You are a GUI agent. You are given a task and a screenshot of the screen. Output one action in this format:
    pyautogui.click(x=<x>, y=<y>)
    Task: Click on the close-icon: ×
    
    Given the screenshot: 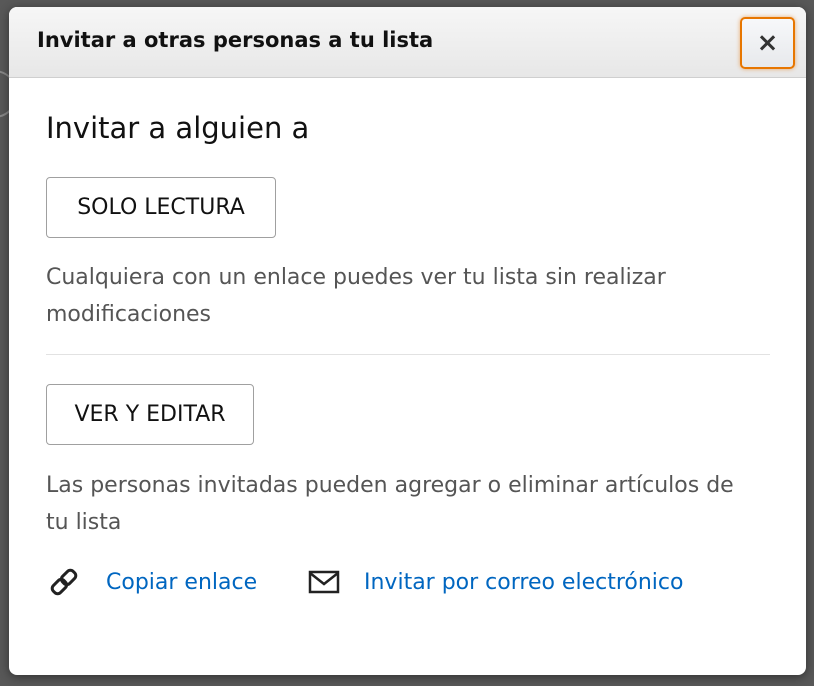 What is the action you would take?
    pyautogui.click(x=767, y=43)
    